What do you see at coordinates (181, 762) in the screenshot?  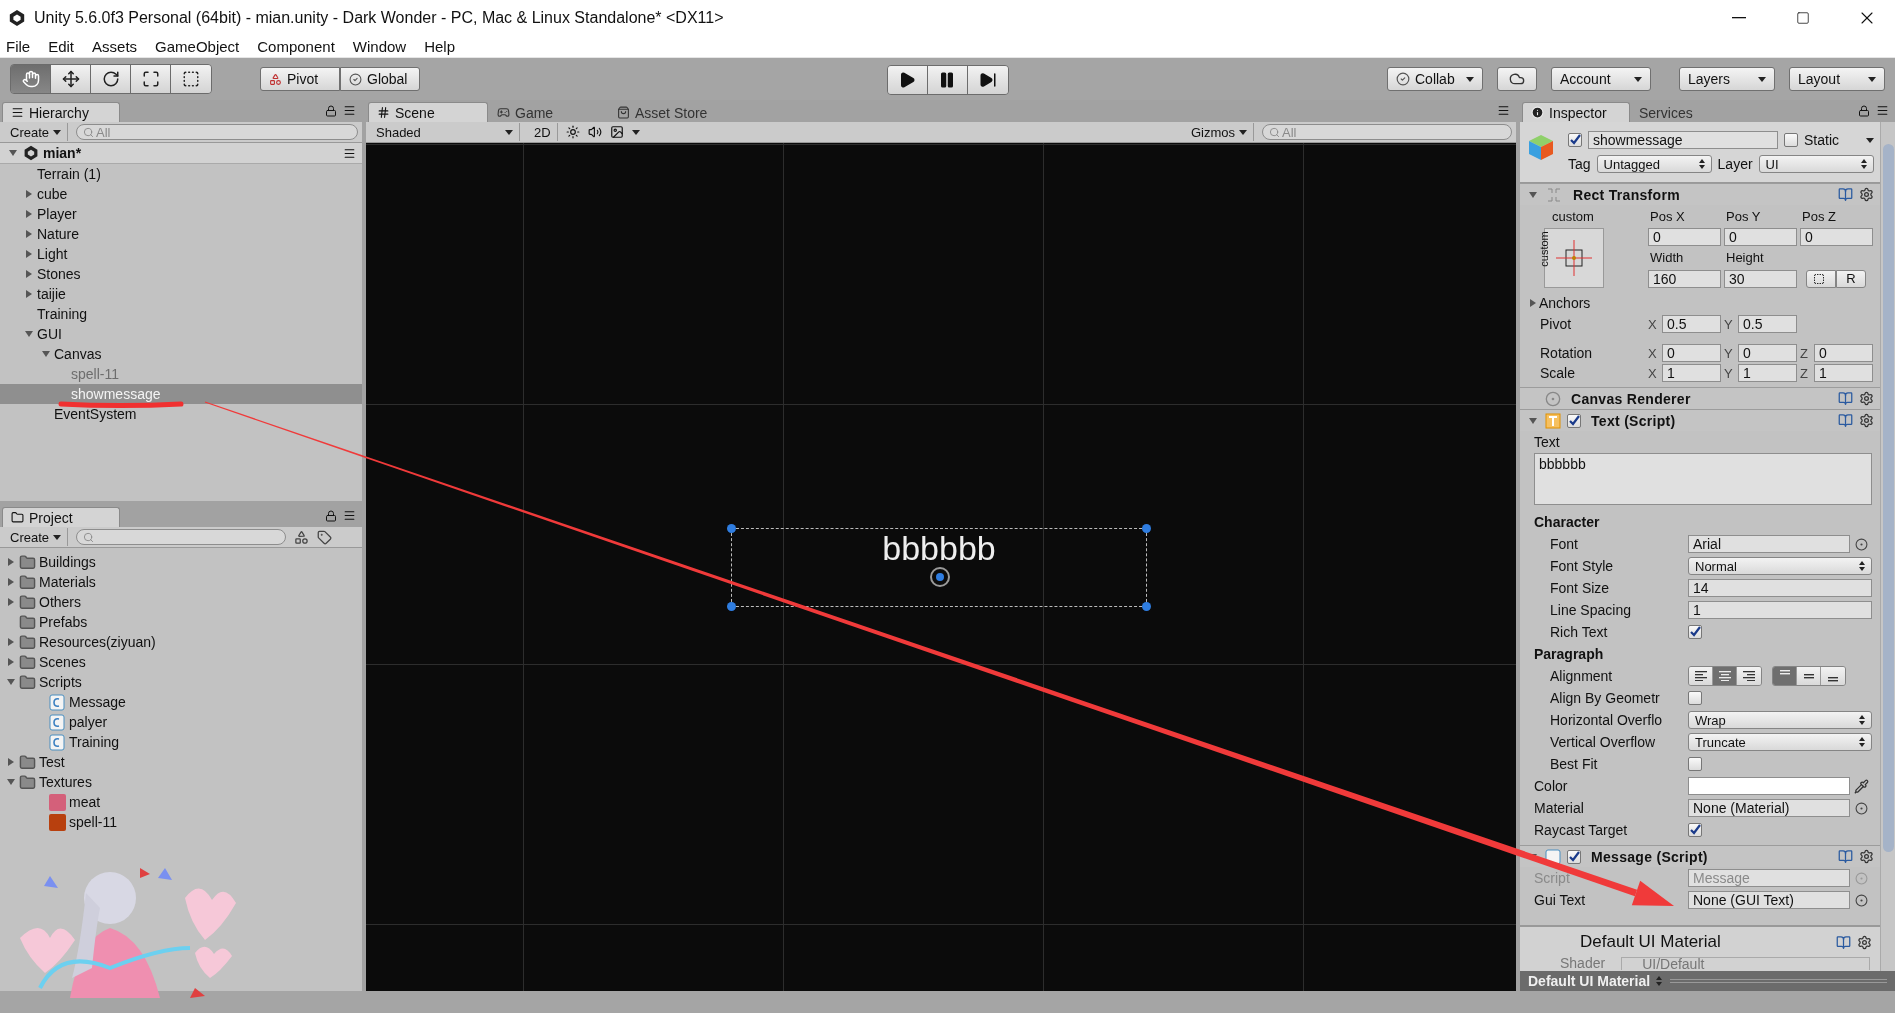 I see `project-item: Test` at bounding box center [181, 762].